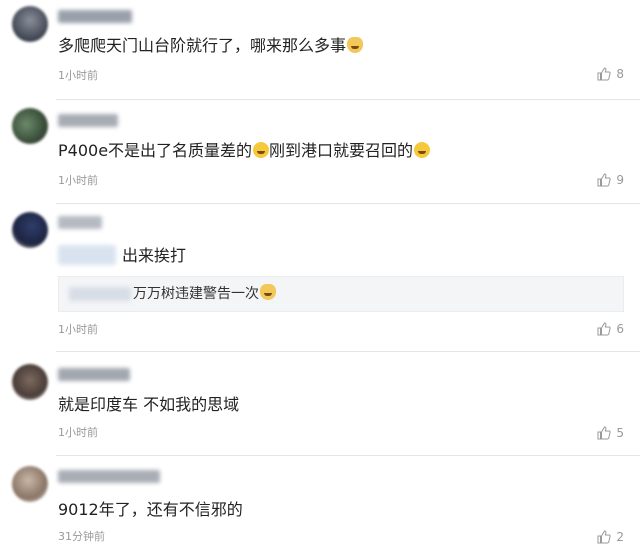  Describe the element at coordinates (620, 537) in the screenshot. I see `like-count: 2` at that location.